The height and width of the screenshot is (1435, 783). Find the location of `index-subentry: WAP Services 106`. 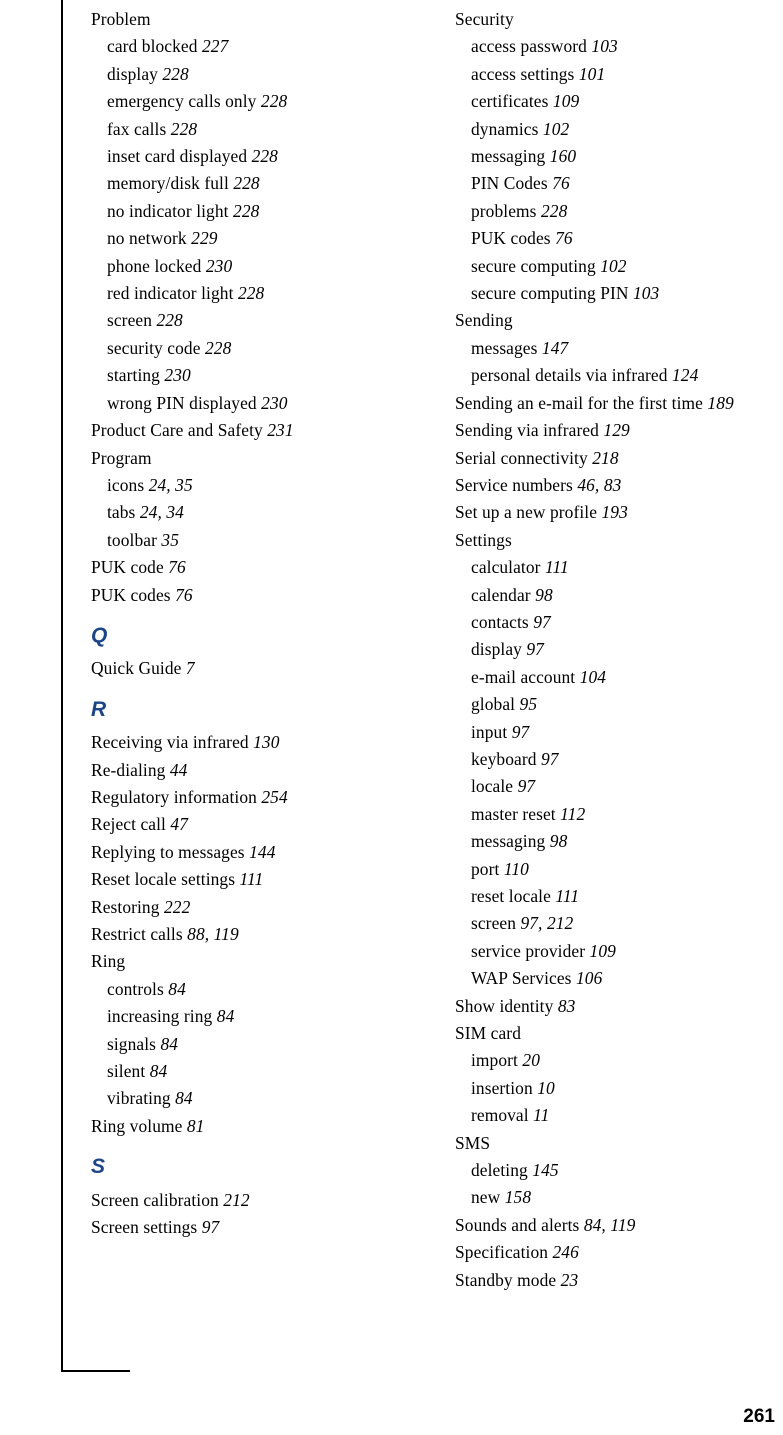

index-subentry: WAP Services 106 is located at coordinates (623, 978).